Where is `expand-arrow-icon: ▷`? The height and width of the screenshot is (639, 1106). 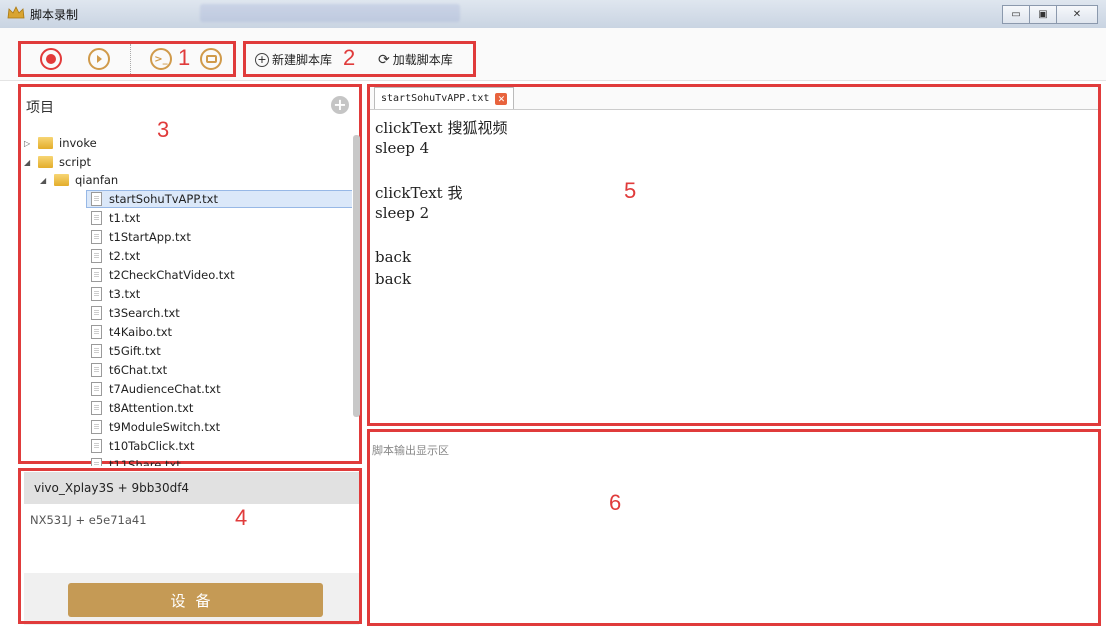 expand-arrow-icon: ▷ is located at coordinates (29, 143).